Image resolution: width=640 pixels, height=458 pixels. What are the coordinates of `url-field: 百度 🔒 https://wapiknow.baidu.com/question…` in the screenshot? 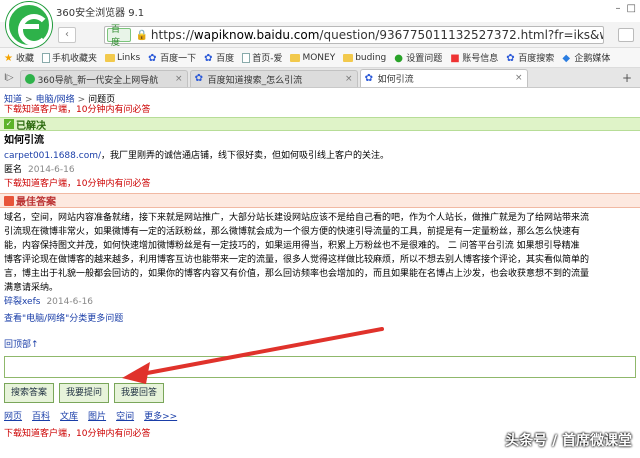 It's located at (354, 36).